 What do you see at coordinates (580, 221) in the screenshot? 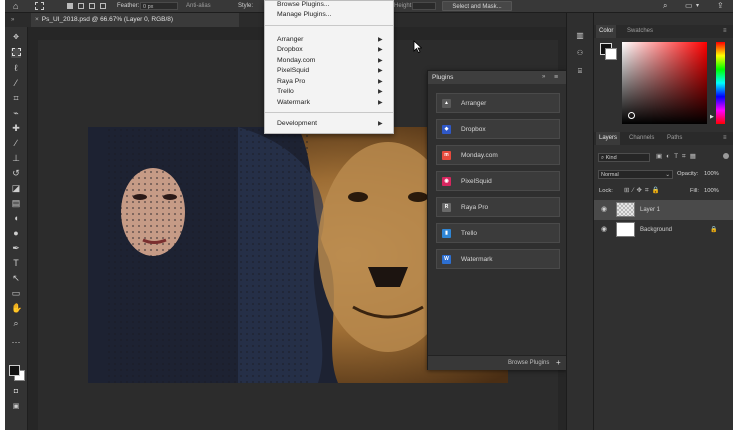
I see `panel-icon-strip: ▥ ⚇ ⌸` at bounding box center [580, 221].